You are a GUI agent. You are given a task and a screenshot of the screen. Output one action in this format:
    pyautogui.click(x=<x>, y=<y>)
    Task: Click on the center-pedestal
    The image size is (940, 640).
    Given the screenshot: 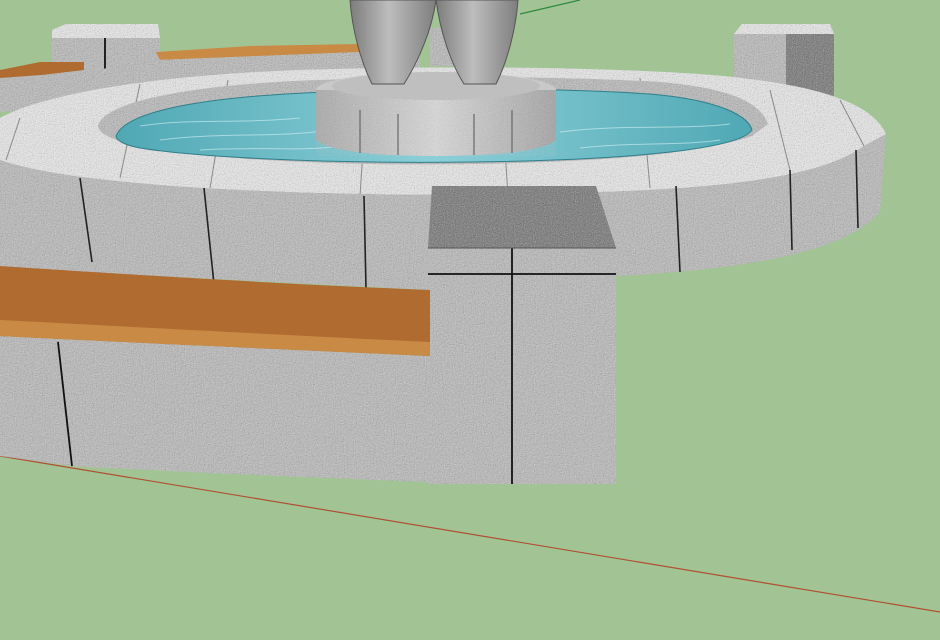 What is the action you would take?
    pyautogui.click(x=436, y=114)
    